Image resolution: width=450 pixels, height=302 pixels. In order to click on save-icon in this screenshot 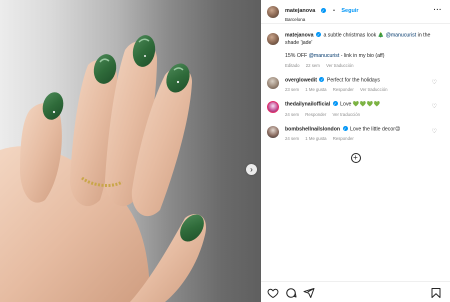, I will do `click(436, 292)`.